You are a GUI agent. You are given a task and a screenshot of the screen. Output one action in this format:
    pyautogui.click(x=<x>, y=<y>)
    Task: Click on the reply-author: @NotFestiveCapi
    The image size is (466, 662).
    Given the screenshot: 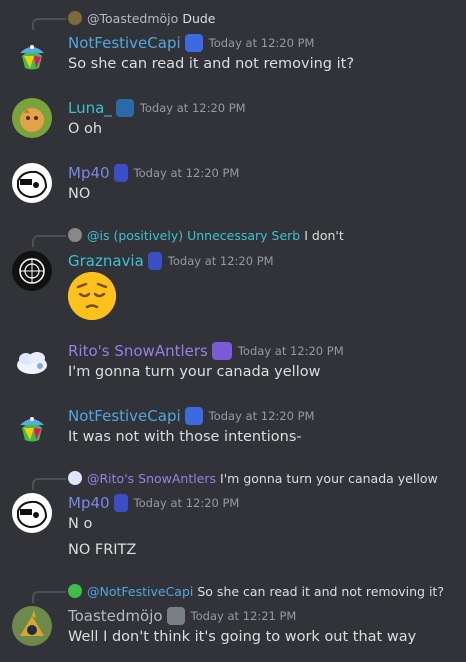 What is the action you would take?
    pyautogui.click(x=140, y=591)
    